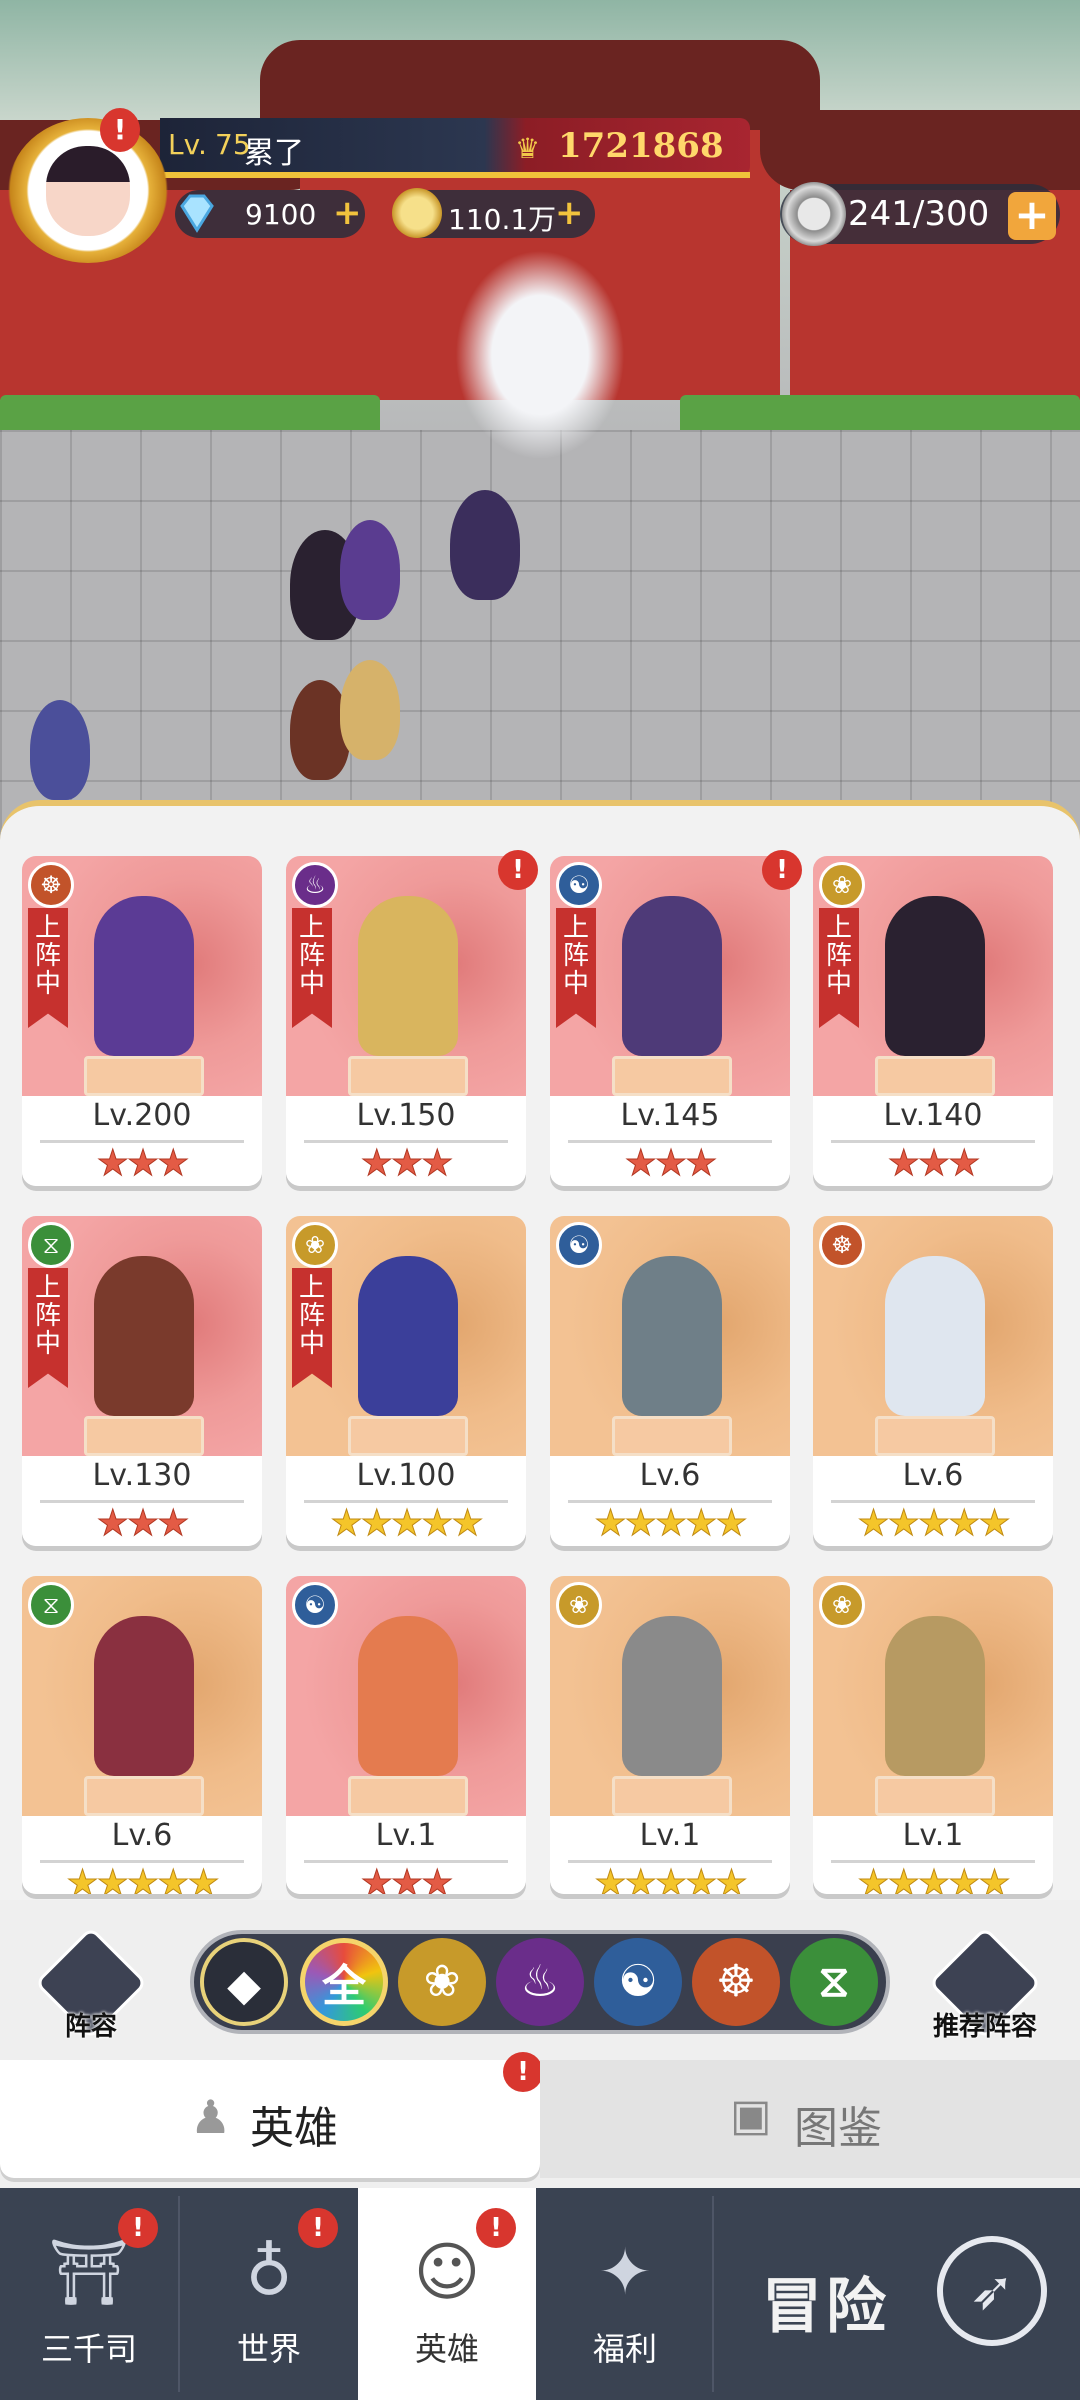  Describe the element at coordinates (540, 85) in the screenshot. I see `temple-roof-center` at that location.